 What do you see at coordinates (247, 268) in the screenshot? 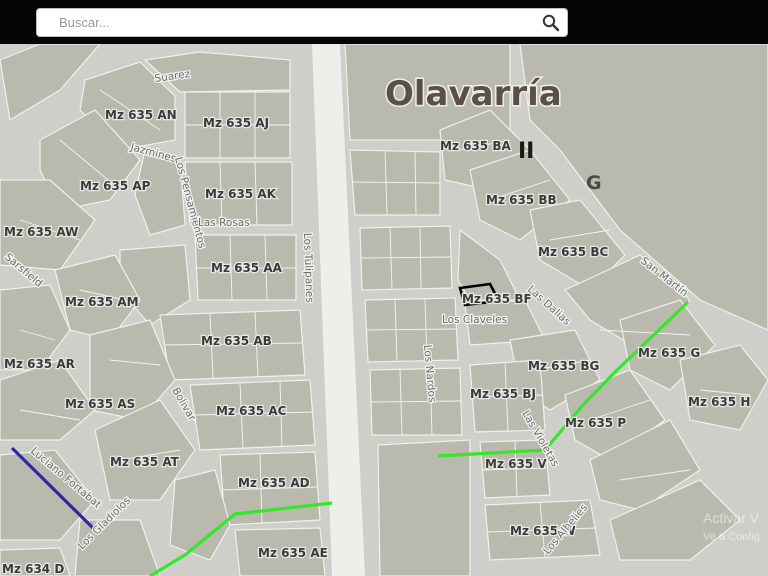
I see `block-label: Mz 635 AA` at bounding box center [247, 268].